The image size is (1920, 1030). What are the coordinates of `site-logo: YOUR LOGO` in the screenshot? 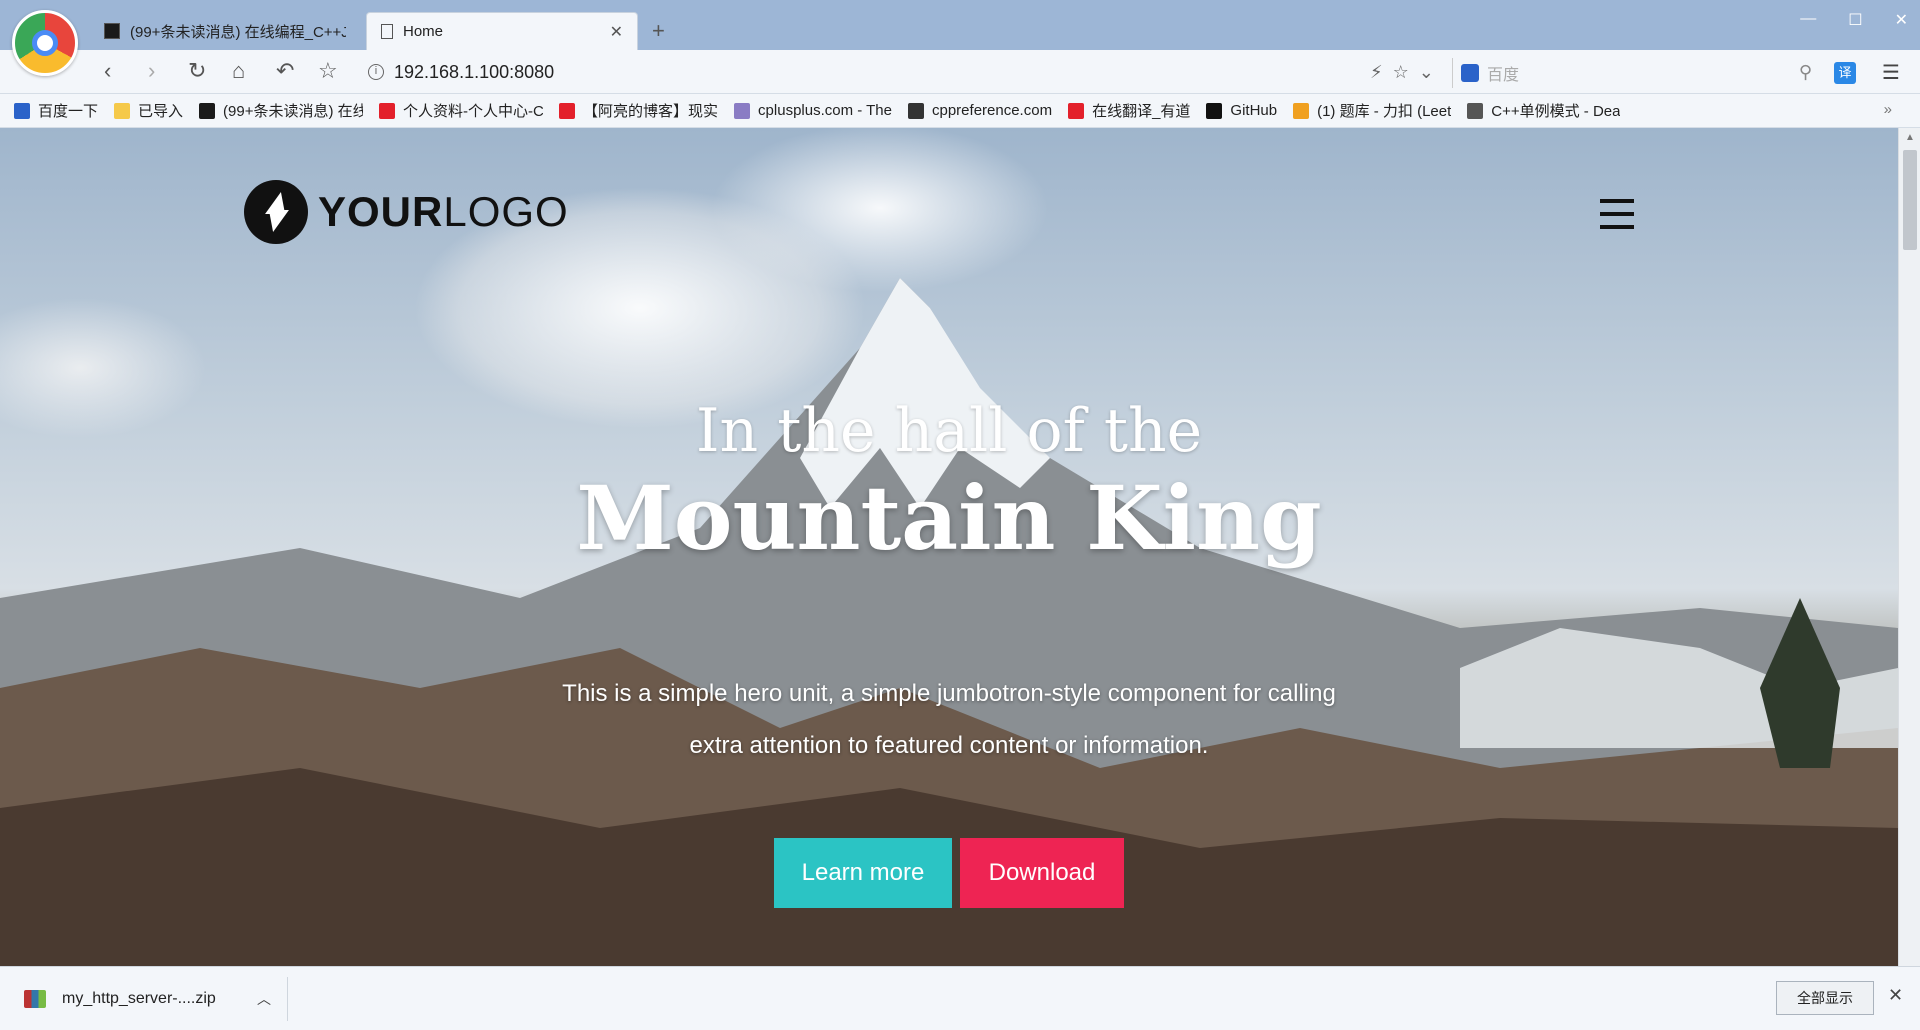 It's located at (406, 212).